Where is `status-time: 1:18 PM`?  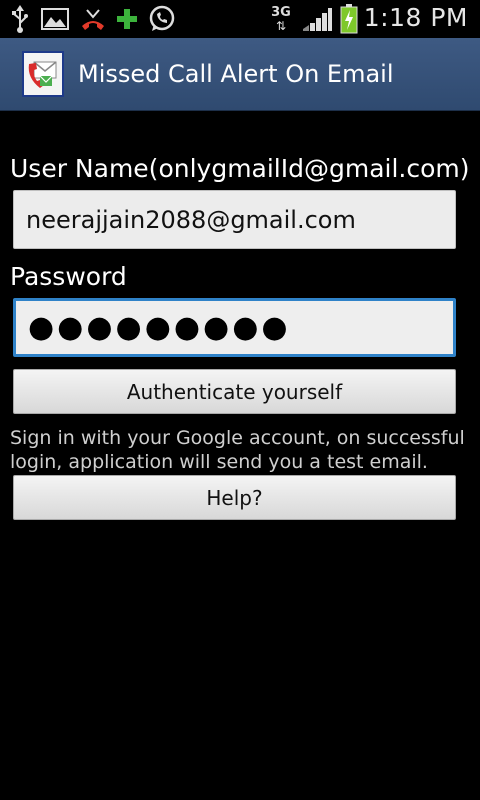 status-time: 1:18 PM is located at coordinates (415, 17).